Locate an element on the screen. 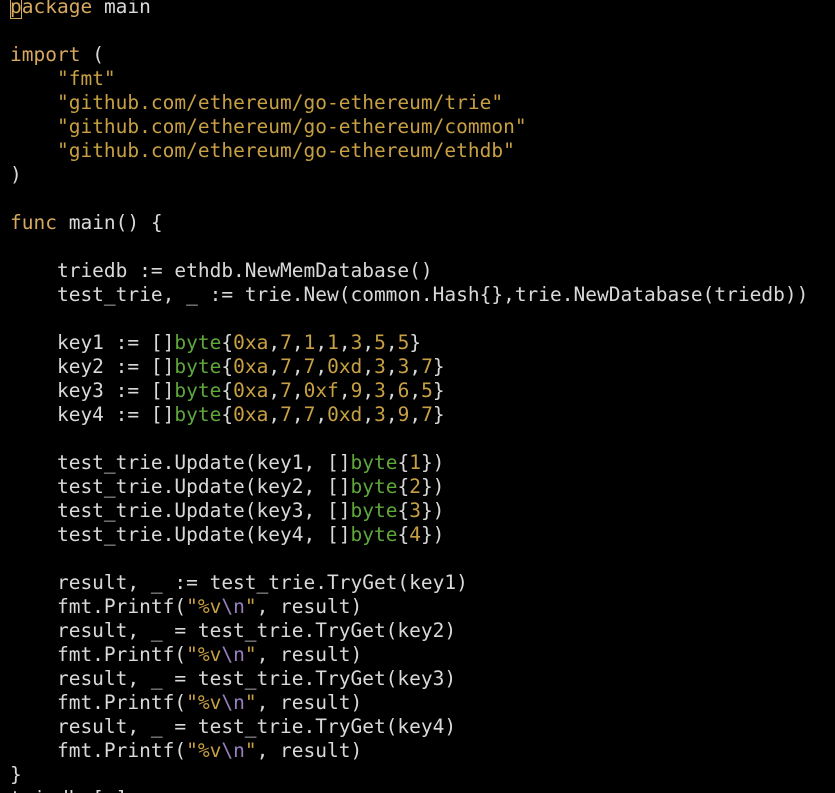 The height and width of the screenshot is (793, 835). code-line: "github.com/ethereum/go-ethereum/ethdb" is located at coordinates (409, 151).